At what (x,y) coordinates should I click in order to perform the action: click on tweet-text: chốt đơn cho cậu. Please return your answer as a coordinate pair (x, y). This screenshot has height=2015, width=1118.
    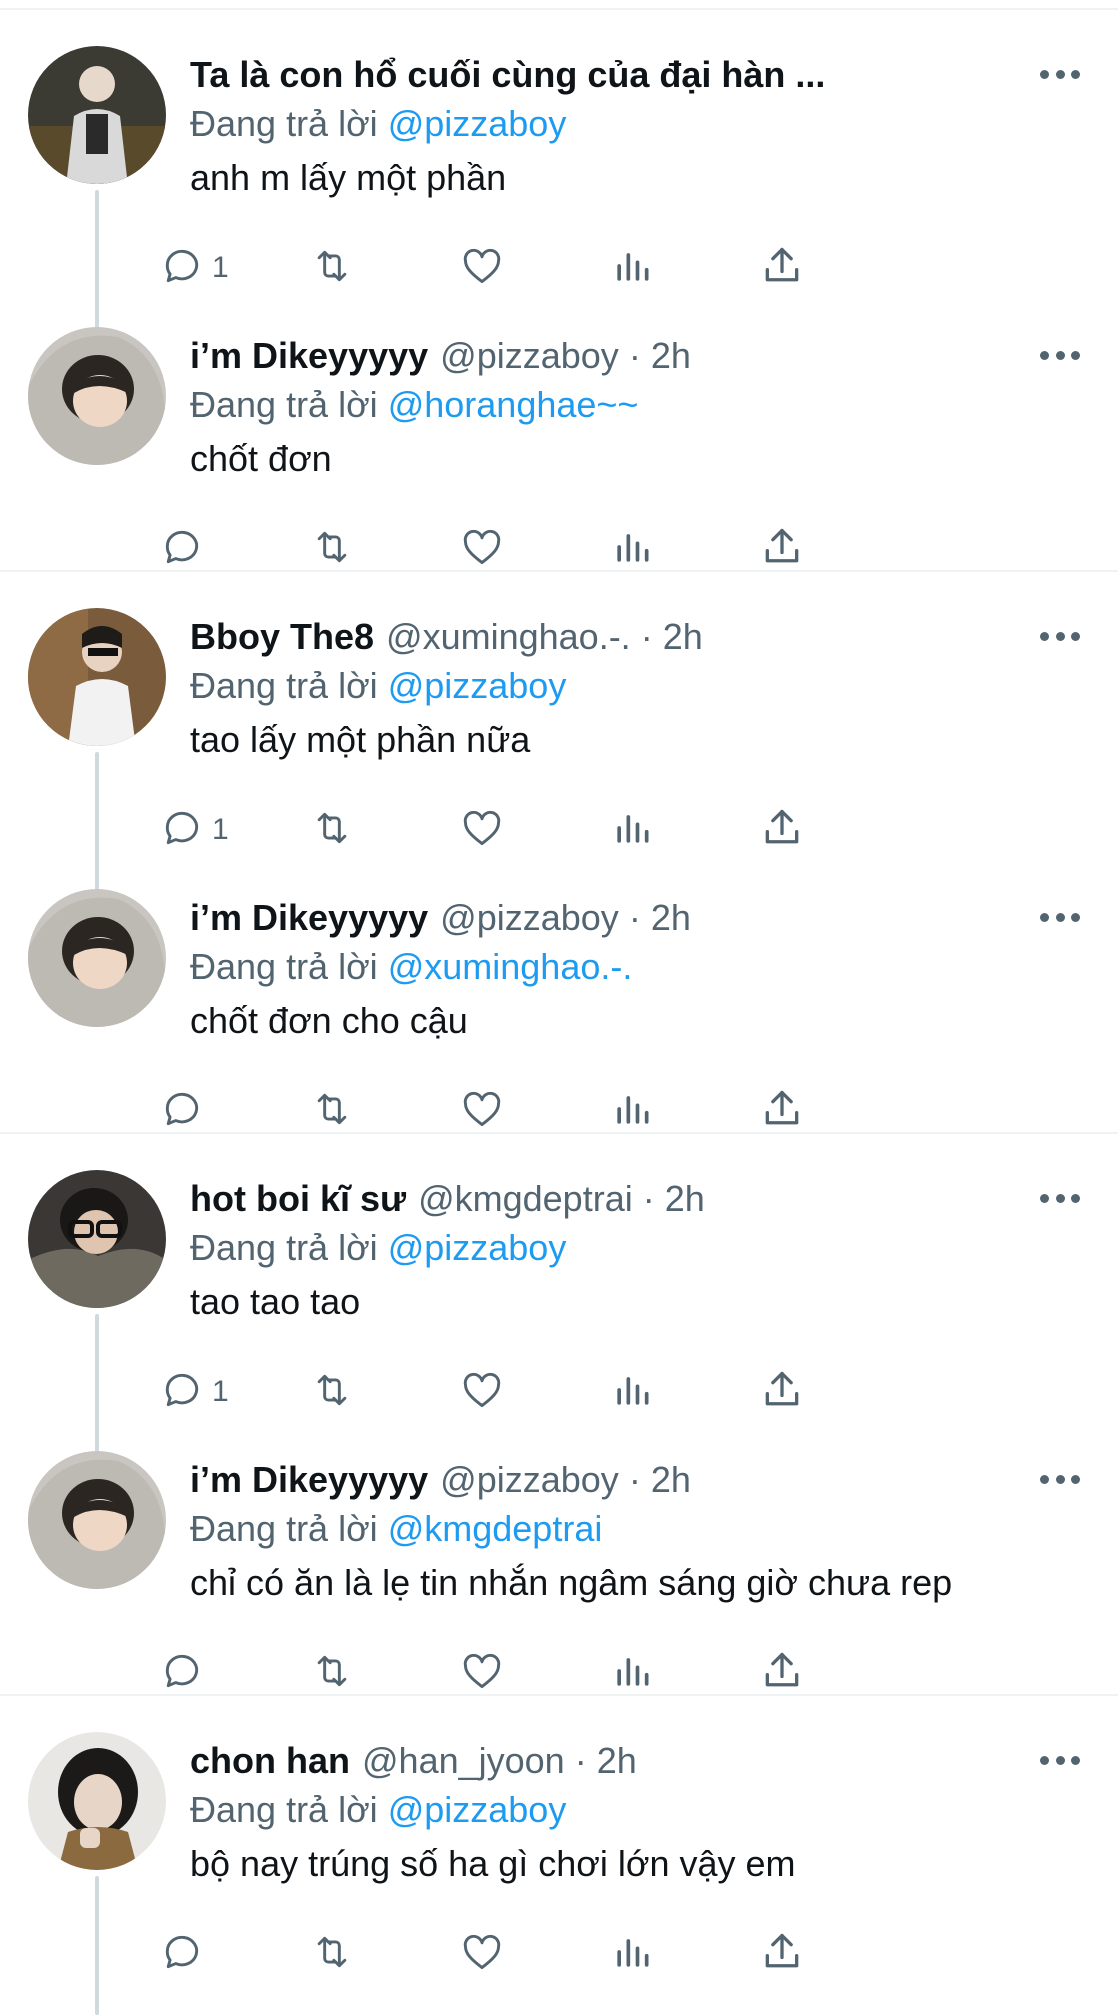
    Looking at the image, I should click on (329, 1020).